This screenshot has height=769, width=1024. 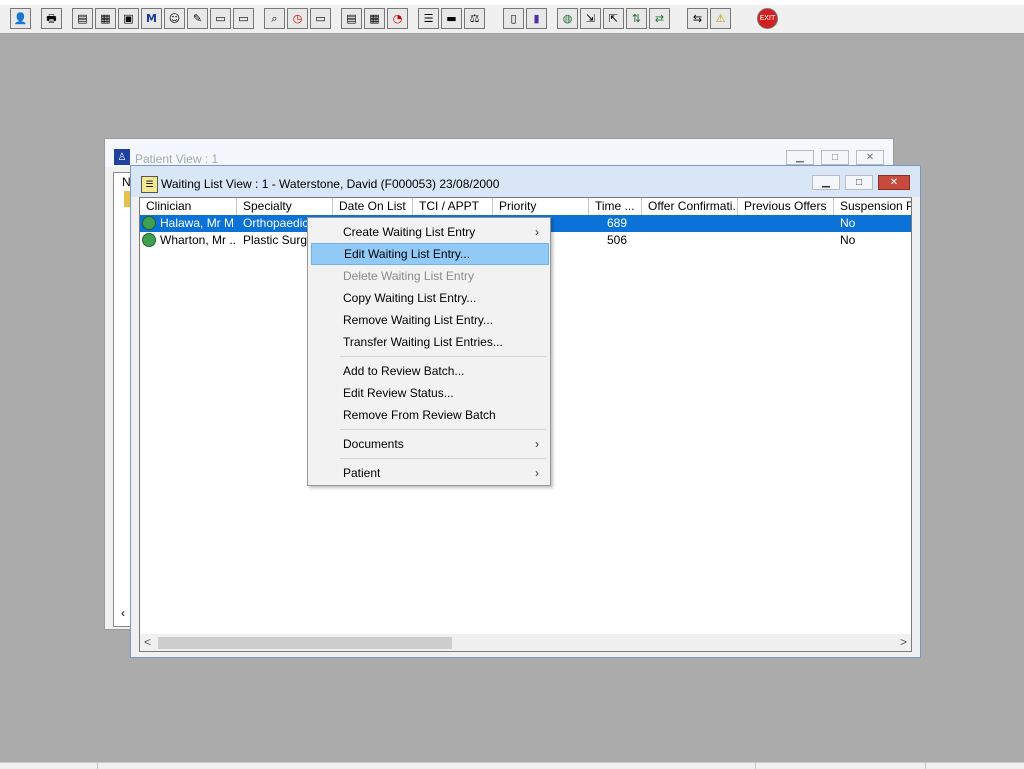 What do you see at coordinates (419, 415) in the screenshot?
I see `menu-item-label: Remove From Review Batch` at bounding box center [419, 415].